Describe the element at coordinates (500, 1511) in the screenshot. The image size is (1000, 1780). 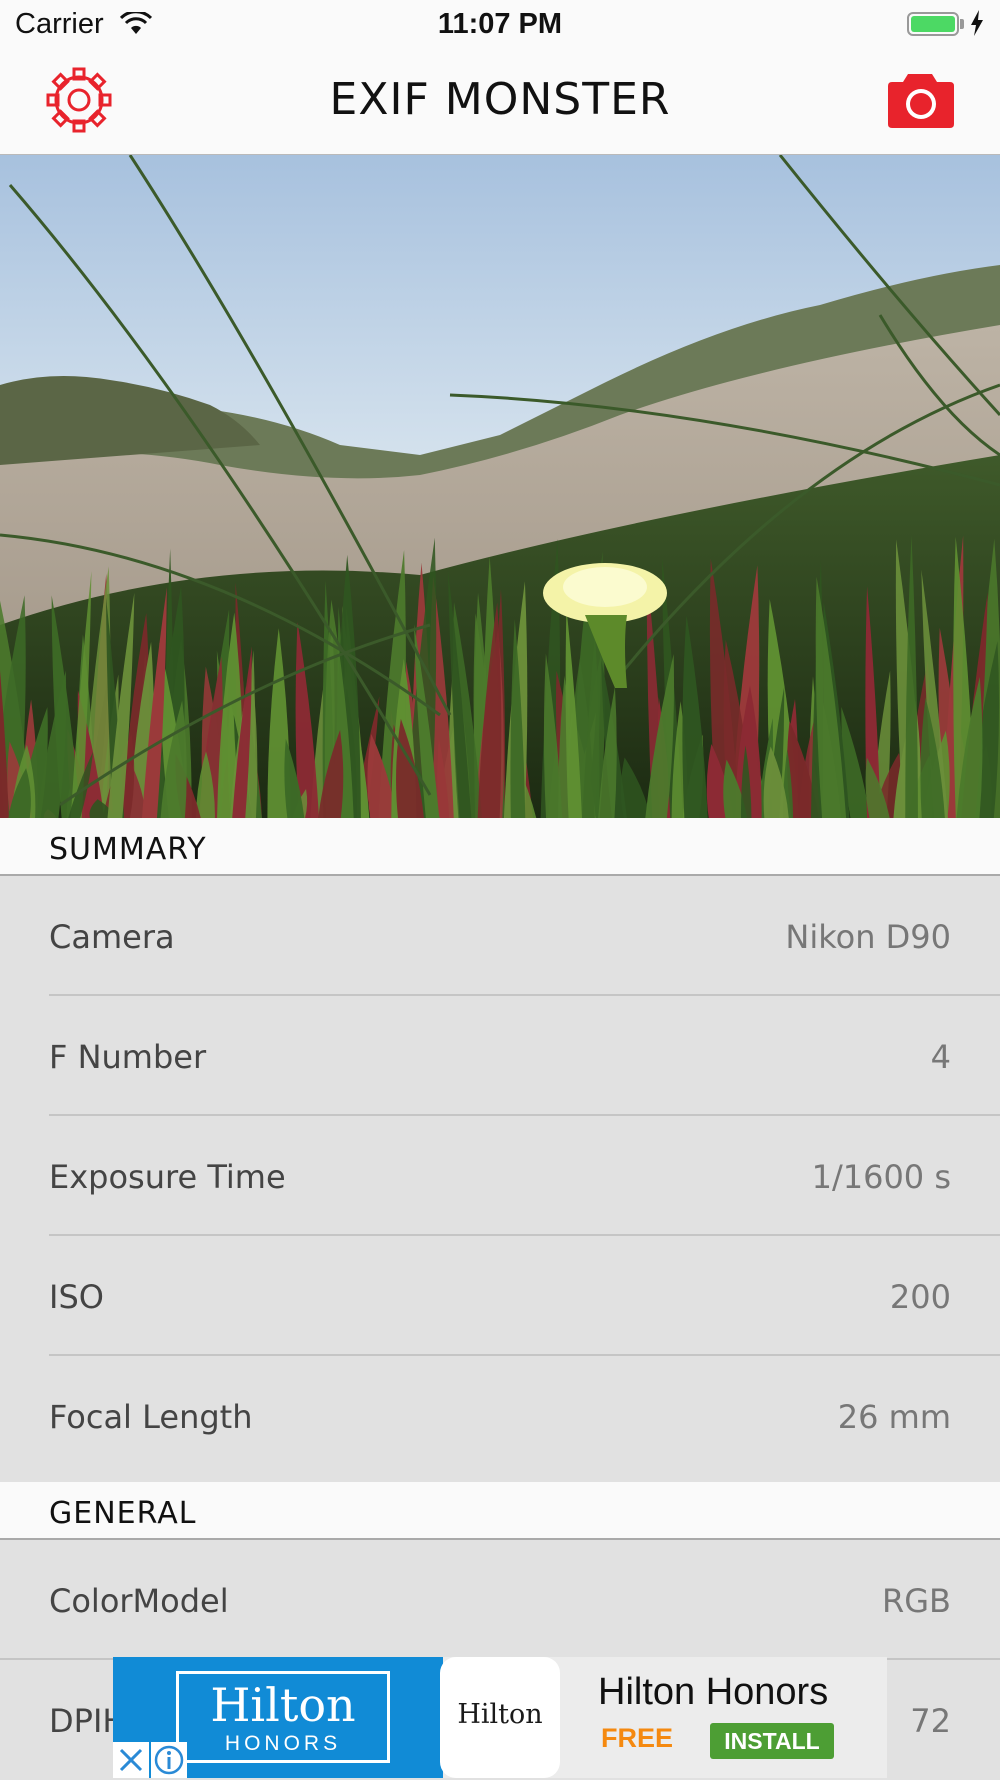
I see `section-header-general: GENERAL` at that location.